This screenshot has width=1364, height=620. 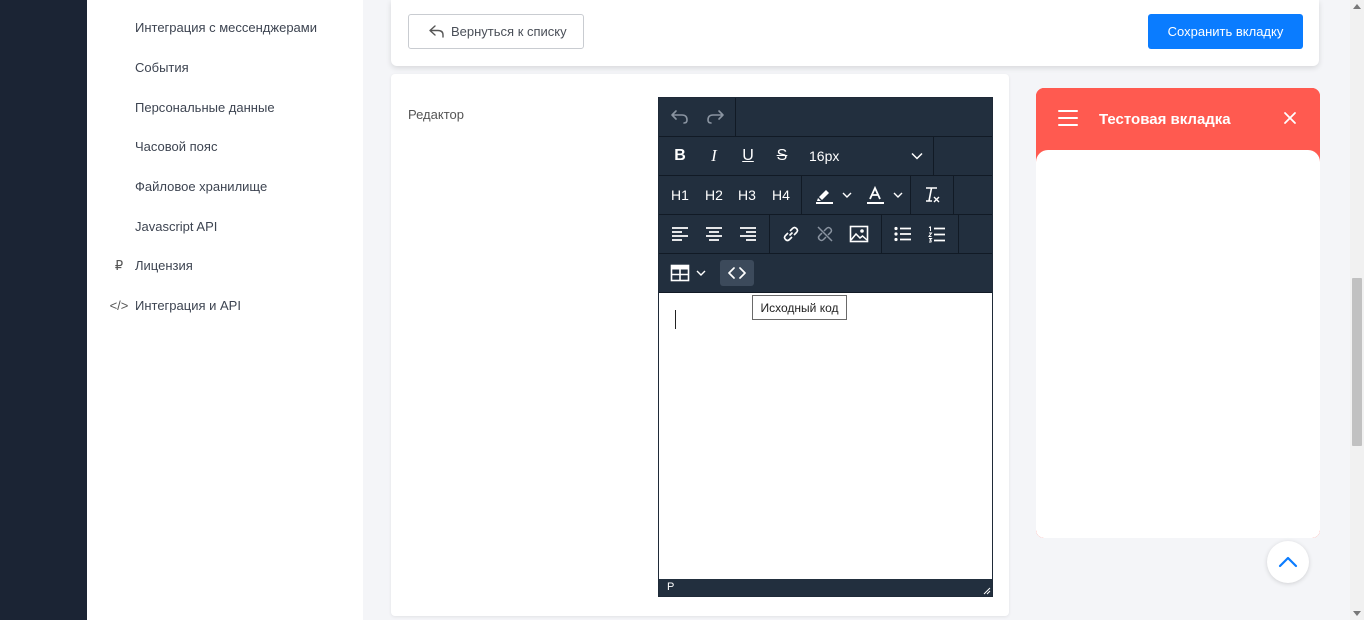 I want to click on highlight-color-button, so click(x=833, y=195).